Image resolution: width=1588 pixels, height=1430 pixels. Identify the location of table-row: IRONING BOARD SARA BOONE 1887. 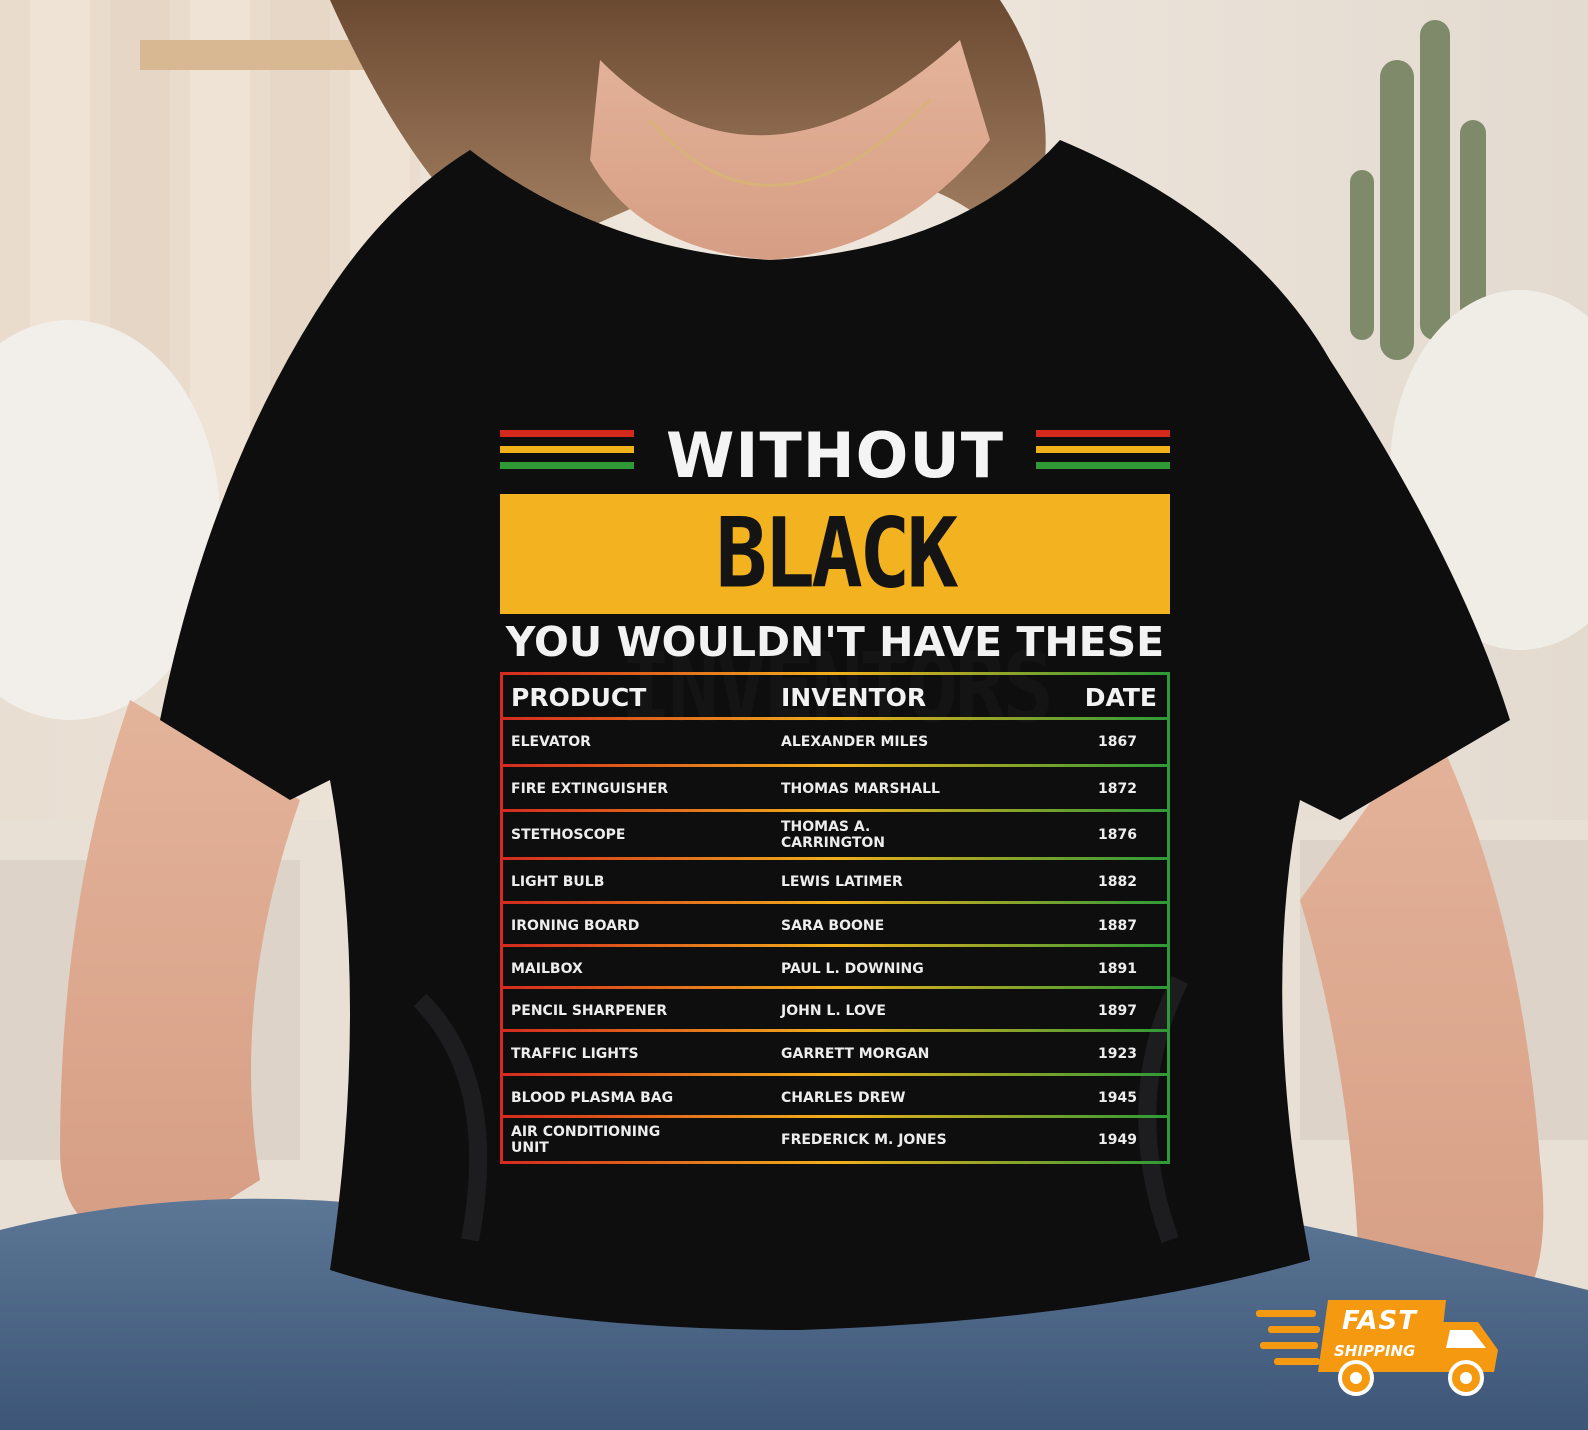
(835, 926).